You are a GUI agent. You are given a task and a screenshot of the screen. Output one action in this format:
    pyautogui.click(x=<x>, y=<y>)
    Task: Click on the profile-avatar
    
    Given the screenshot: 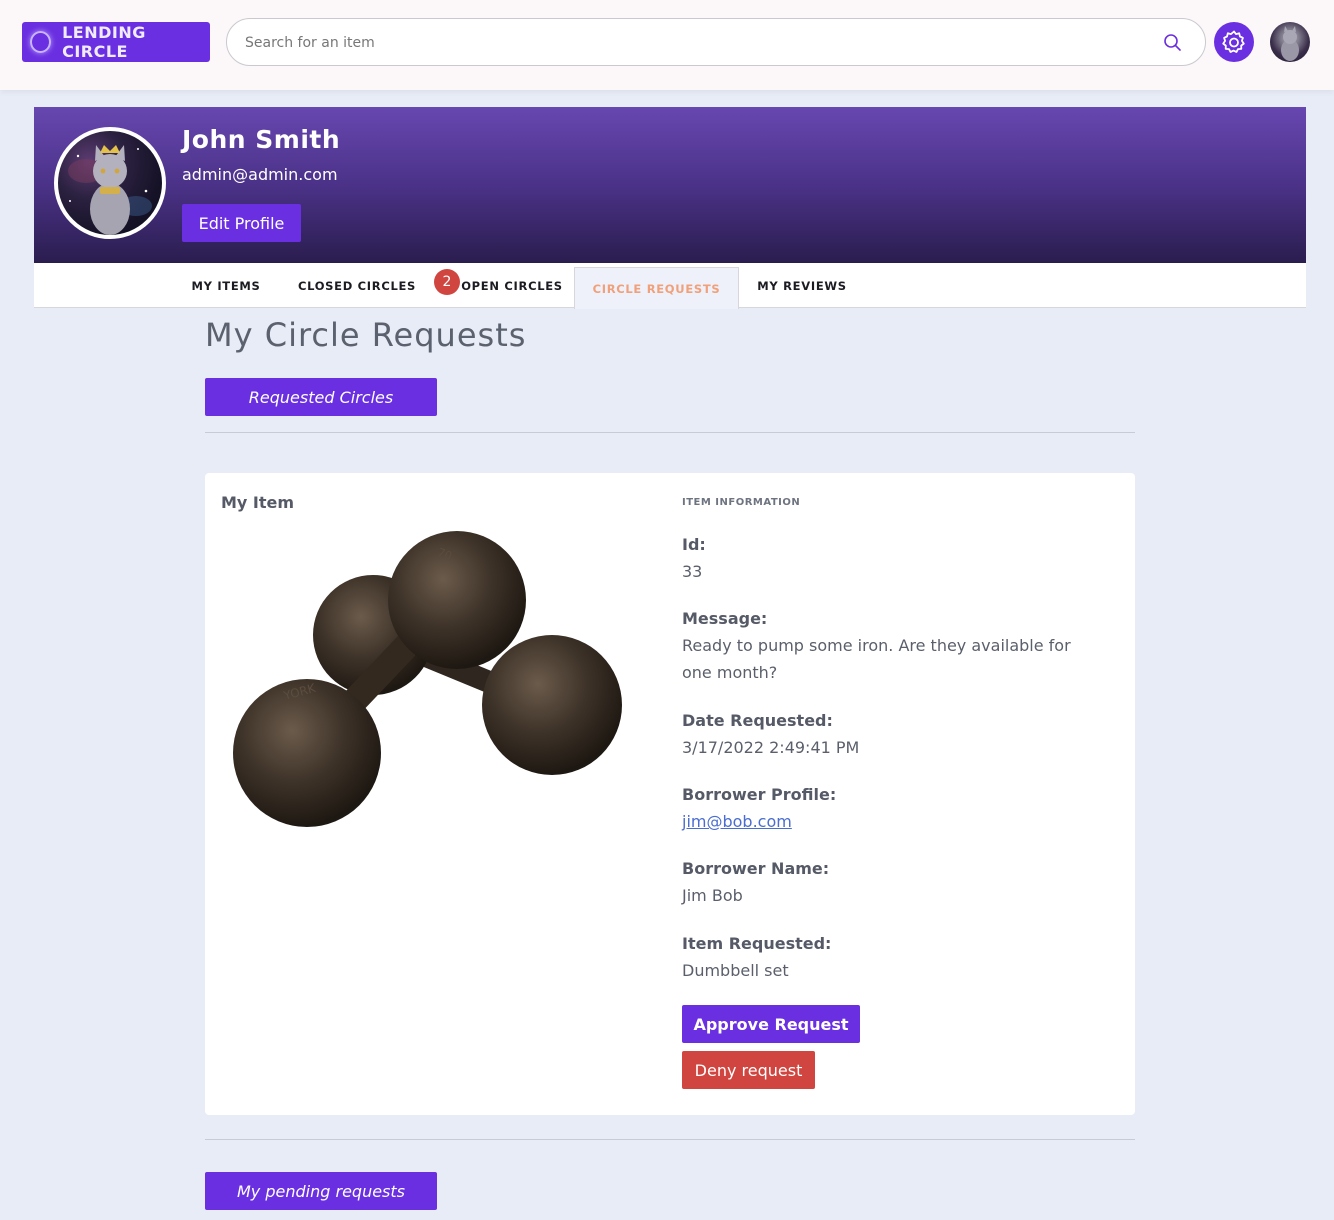 What is the action you would take?
    pyautogui.click(x=110, y=183)
    